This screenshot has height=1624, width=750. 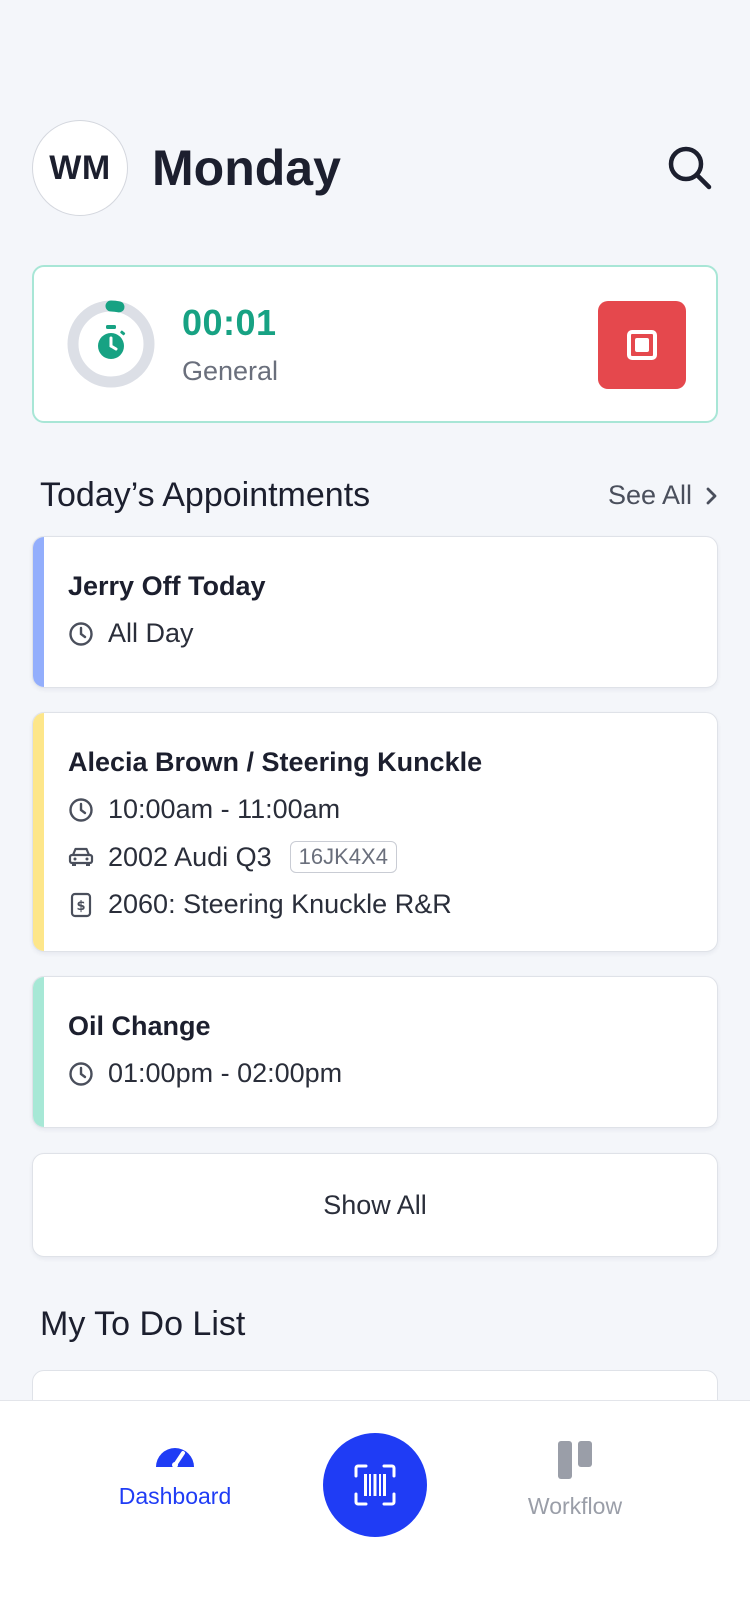 I want to click on job-description: 2060: Steering Knuckle R&R, so click(x=280, y=904).